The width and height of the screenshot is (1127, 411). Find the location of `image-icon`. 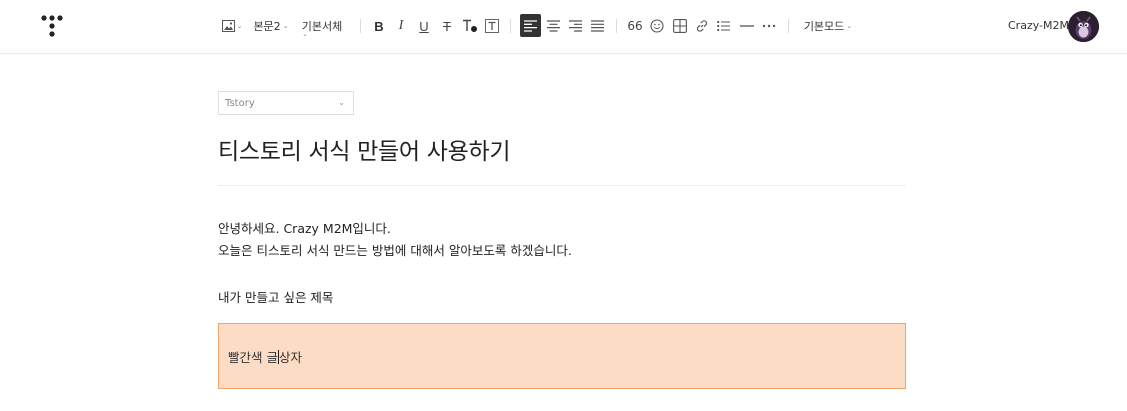

image-icon is located at coordinates (228, 26).